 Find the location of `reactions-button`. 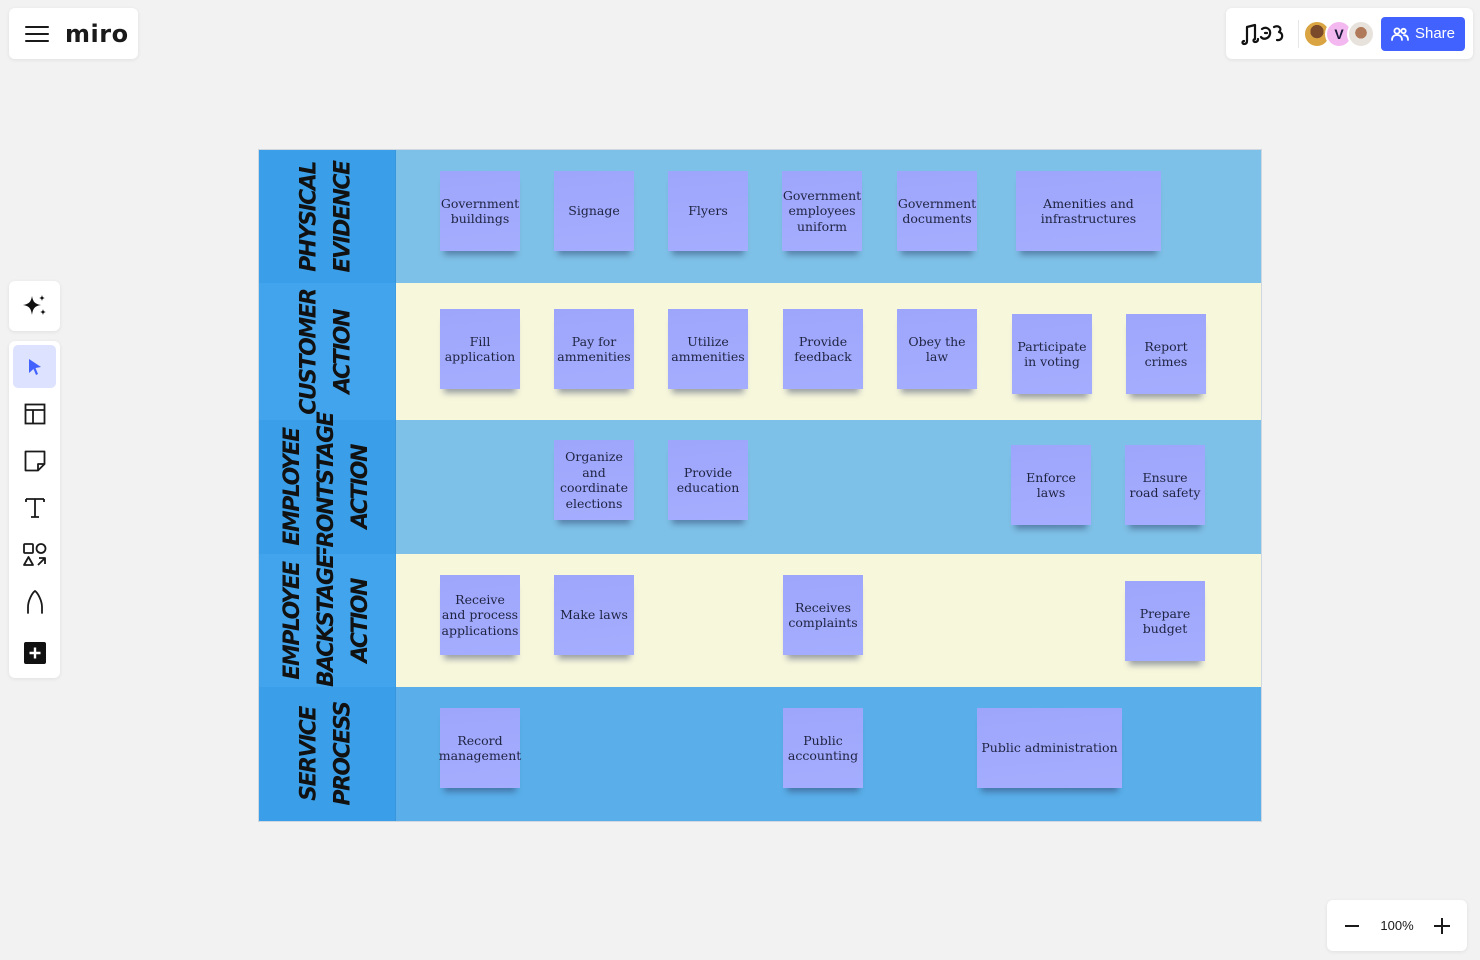

reactions-button is located at coordinates (1264, 34).